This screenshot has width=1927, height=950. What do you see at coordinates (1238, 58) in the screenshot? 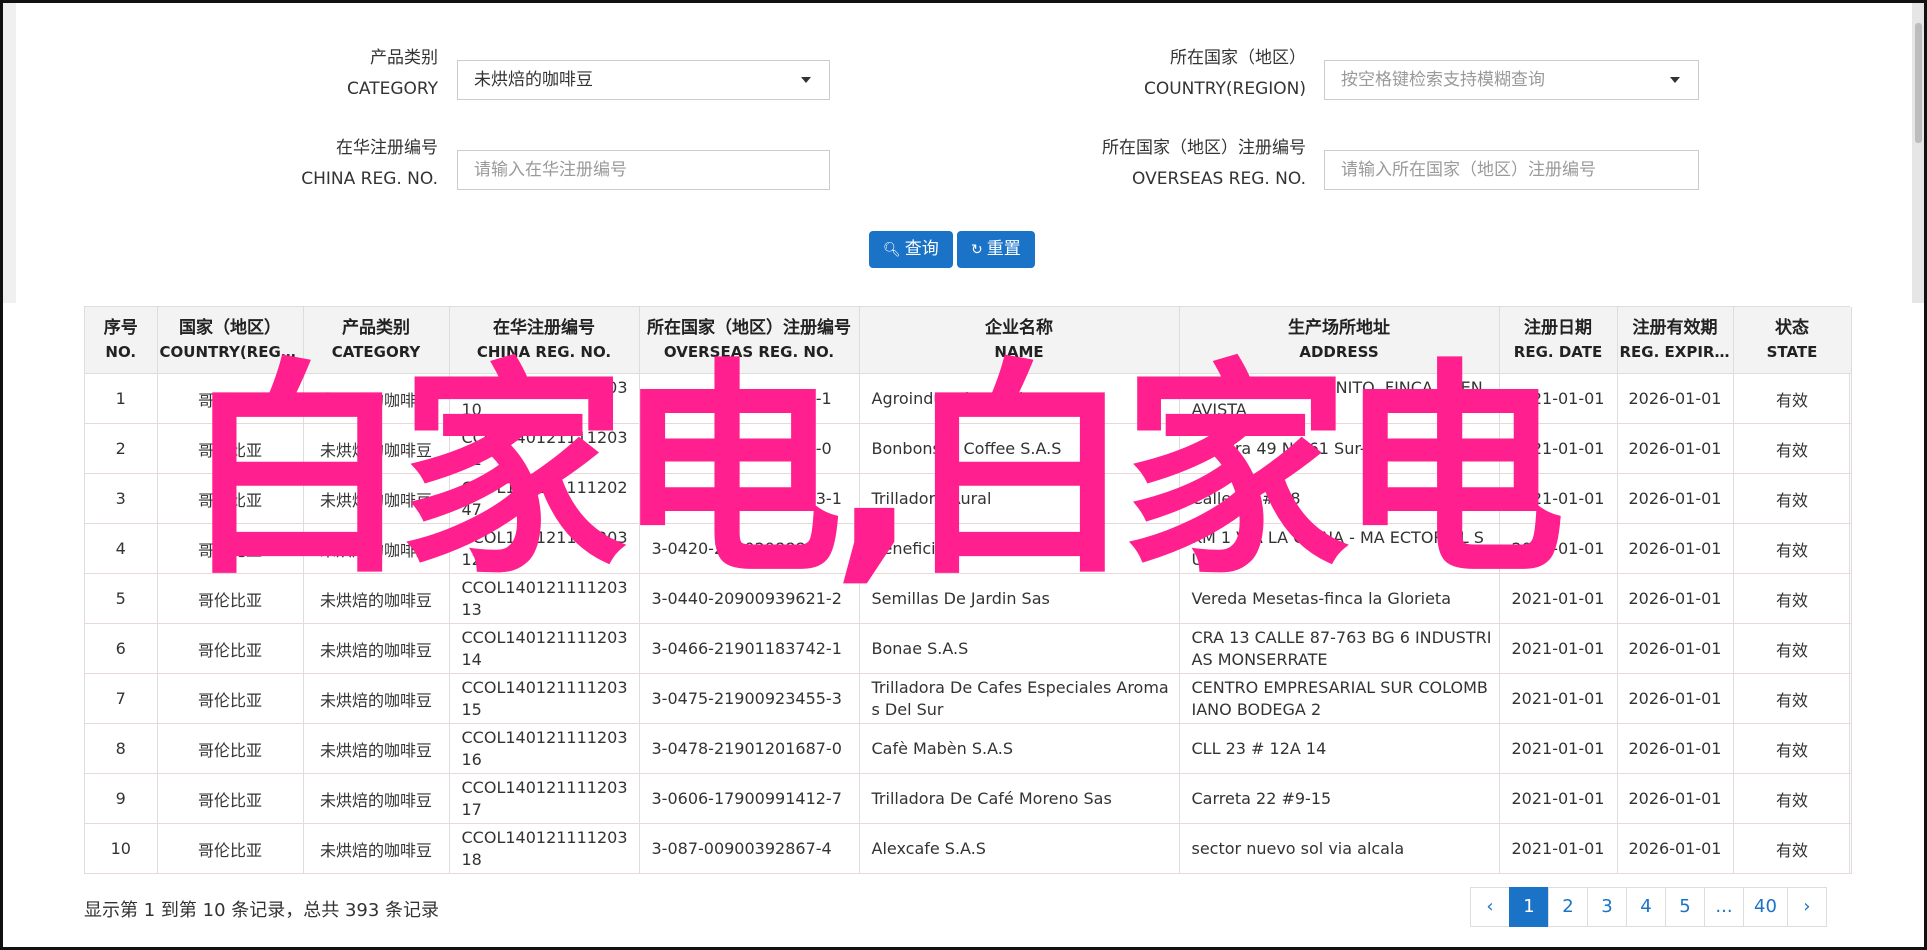
I see `country-label-zh: 所在国家（地区）` at bounding box center [1238, 58].